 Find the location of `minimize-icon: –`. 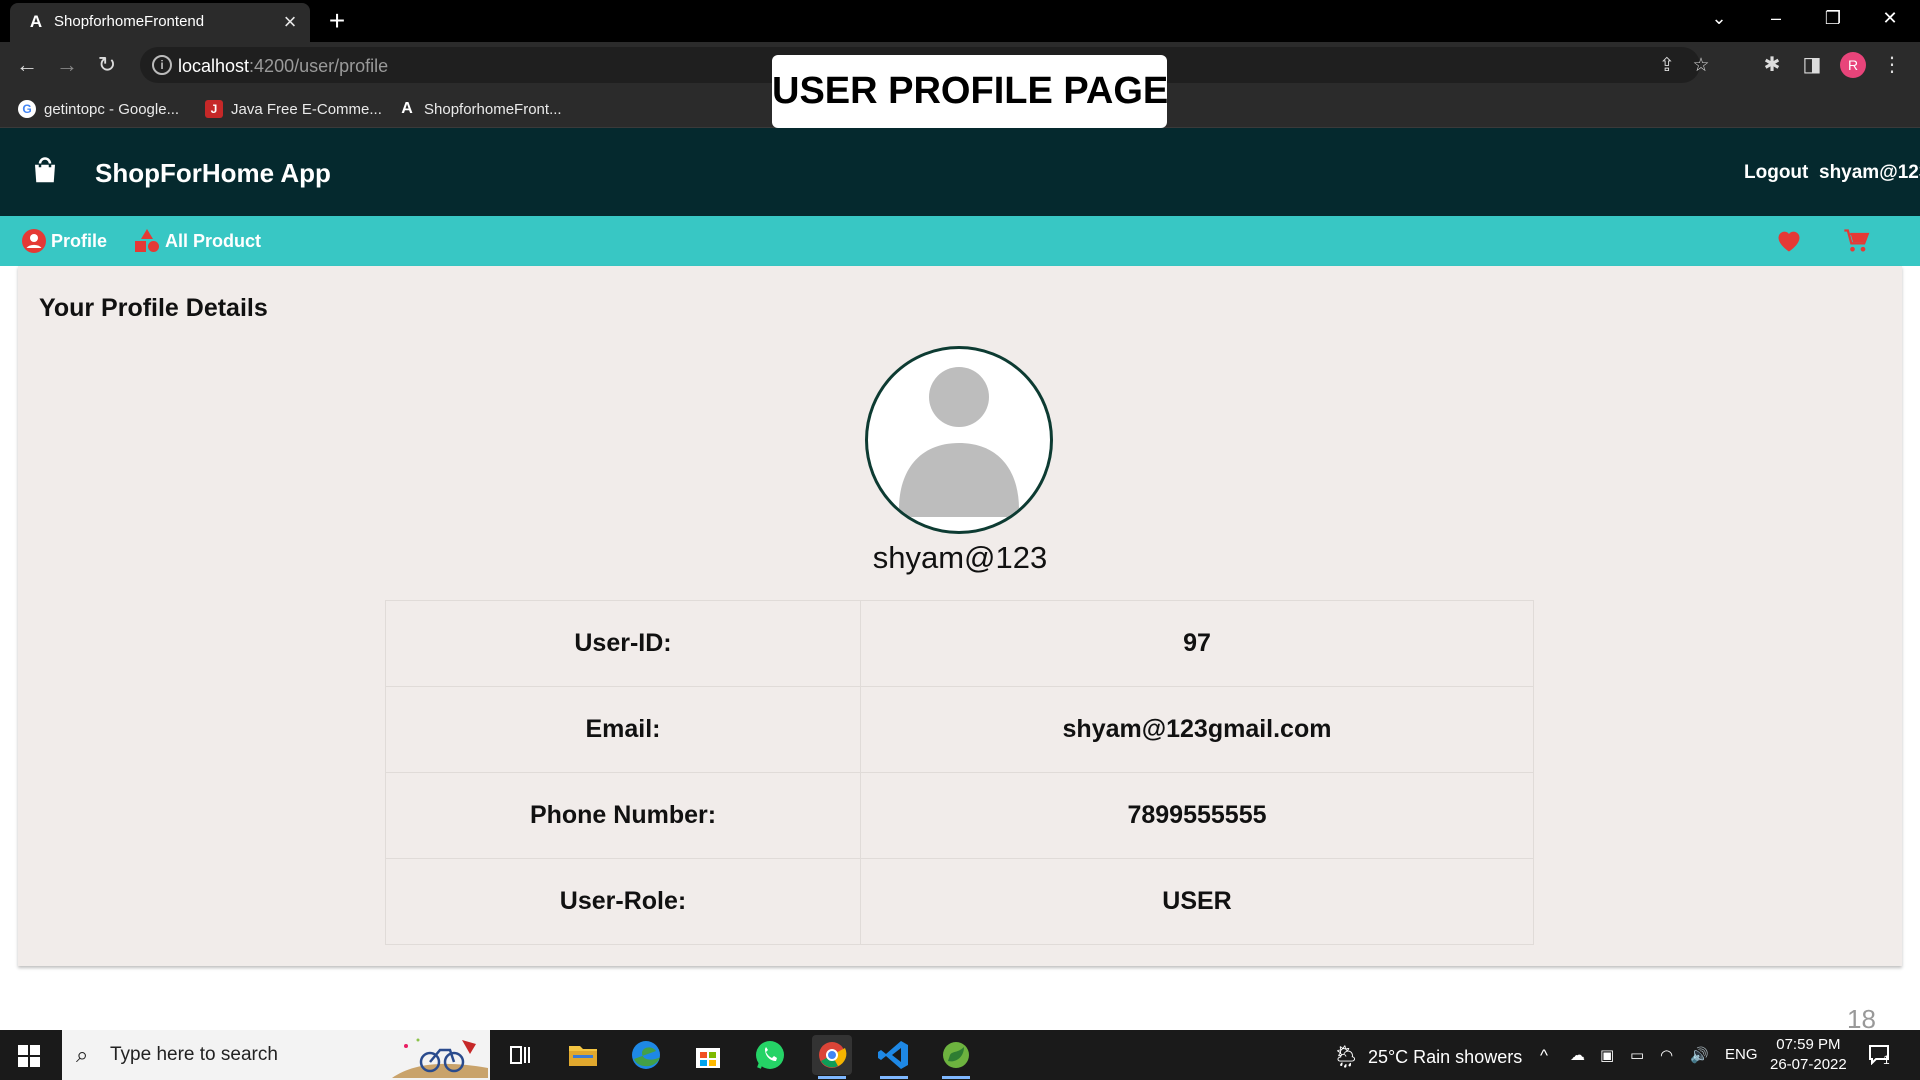

minimize-icon: – is located at coordinates (1776, 18).